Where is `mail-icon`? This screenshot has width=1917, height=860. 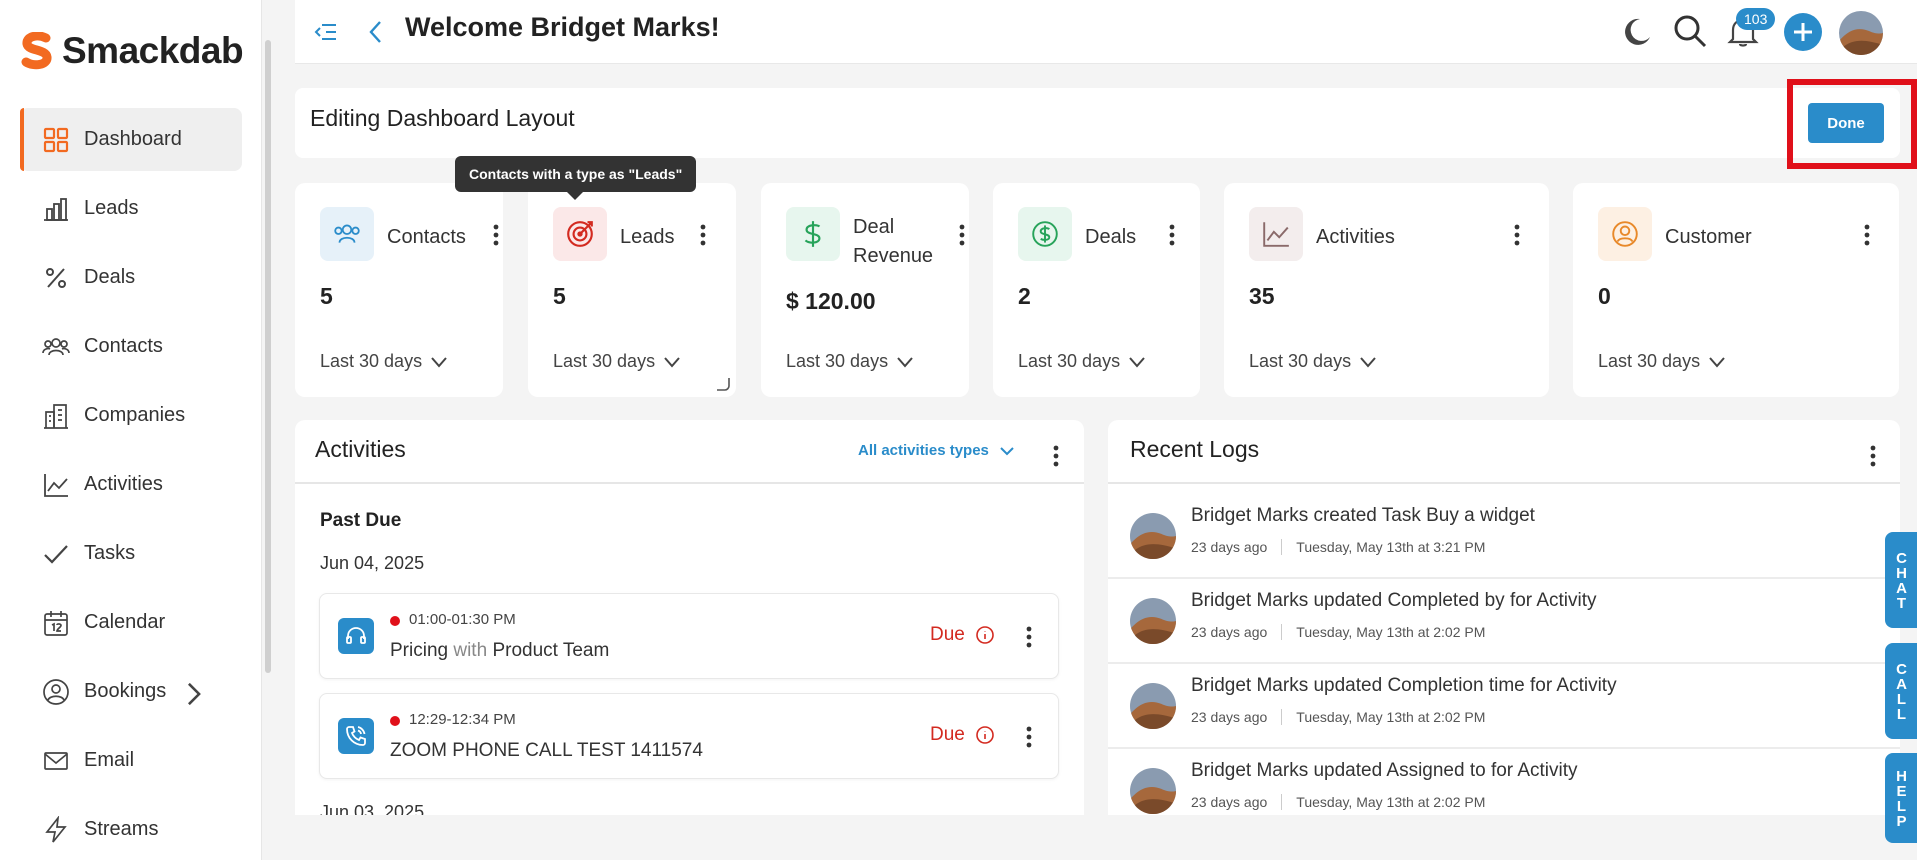
mail-icon is located at coordinates (56, 760).